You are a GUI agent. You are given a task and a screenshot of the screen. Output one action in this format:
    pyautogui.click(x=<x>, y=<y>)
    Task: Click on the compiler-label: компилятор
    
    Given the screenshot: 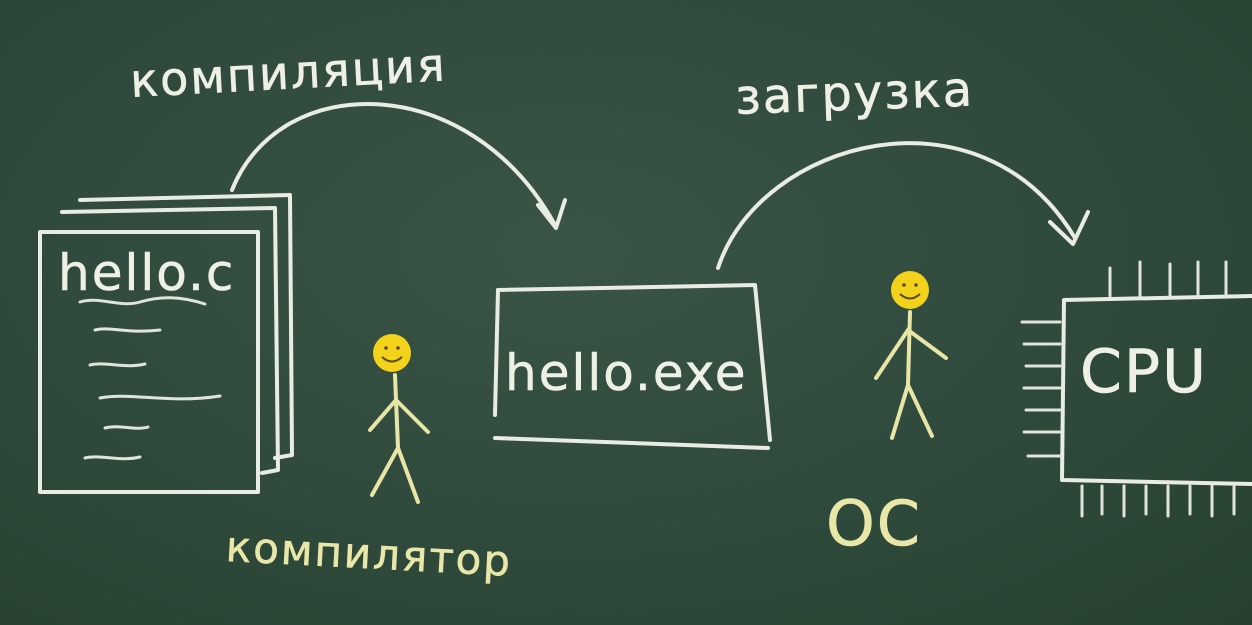 What is the action you would take?
    pyautogui.click(x=369, y=554)
    